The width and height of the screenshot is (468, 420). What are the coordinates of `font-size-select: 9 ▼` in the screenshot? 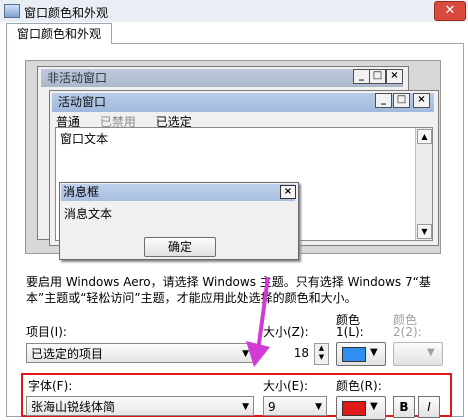 It's located at (295, 406).